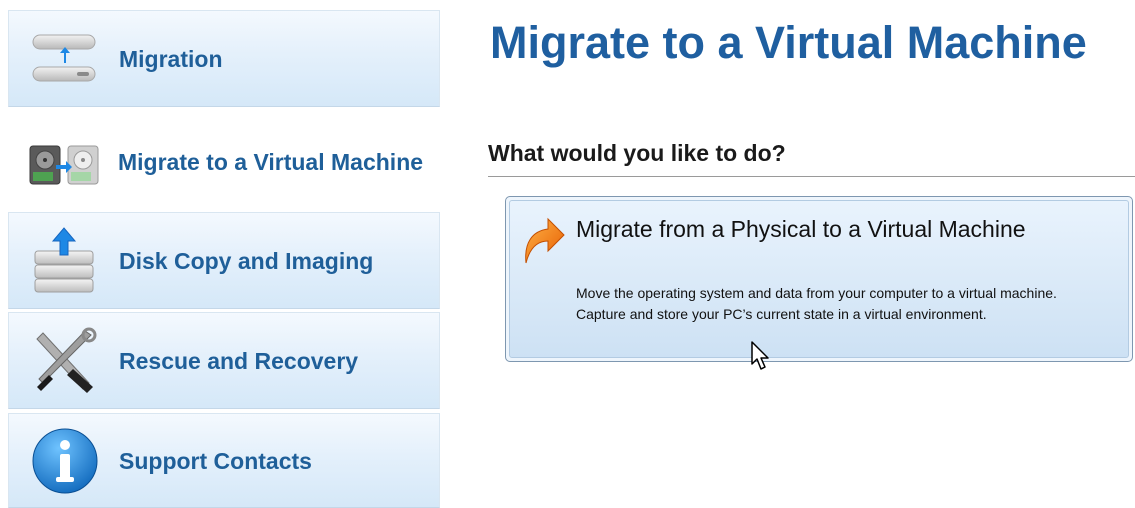 The height and width of the screenshot is (508, 1135). I want to click on sidebar-item-support-contacts: Support Contacts, so click(224, 460).